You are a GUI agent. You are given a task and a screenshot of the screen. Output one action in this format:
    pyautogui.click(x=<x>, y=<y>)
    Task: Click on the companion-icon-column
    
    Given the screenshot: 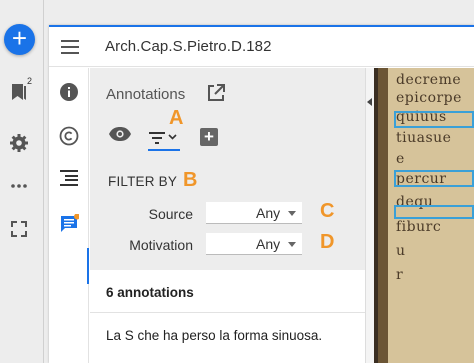 What is the action you would take?
    pyautogui.click(x=69, y=215)
    